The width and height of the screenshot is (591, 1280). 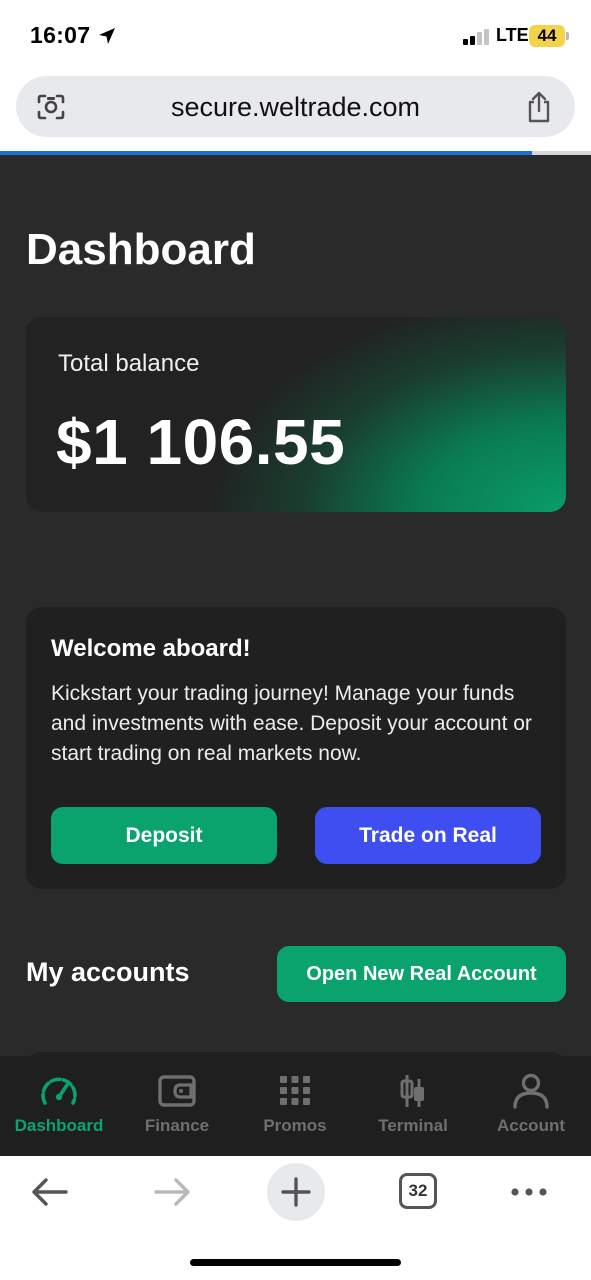 What do you see at coordinates (151, 648) in the screenshot?
I see `welcome-title: Welcome aboard!` at bounding box center [151, 648].